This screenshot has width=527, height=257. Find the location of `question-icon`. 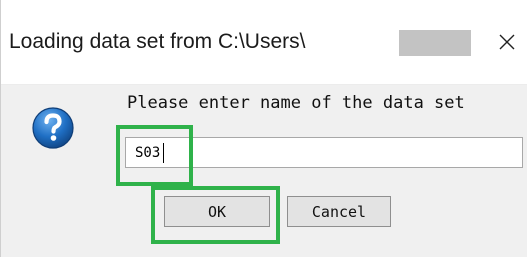

question-icon is located at coordinates (53, 128).